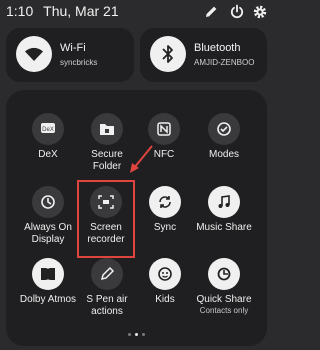 This screenshot has height=350, width=320. I want to click on tile-music-share: Music Share, so click(224, 210).